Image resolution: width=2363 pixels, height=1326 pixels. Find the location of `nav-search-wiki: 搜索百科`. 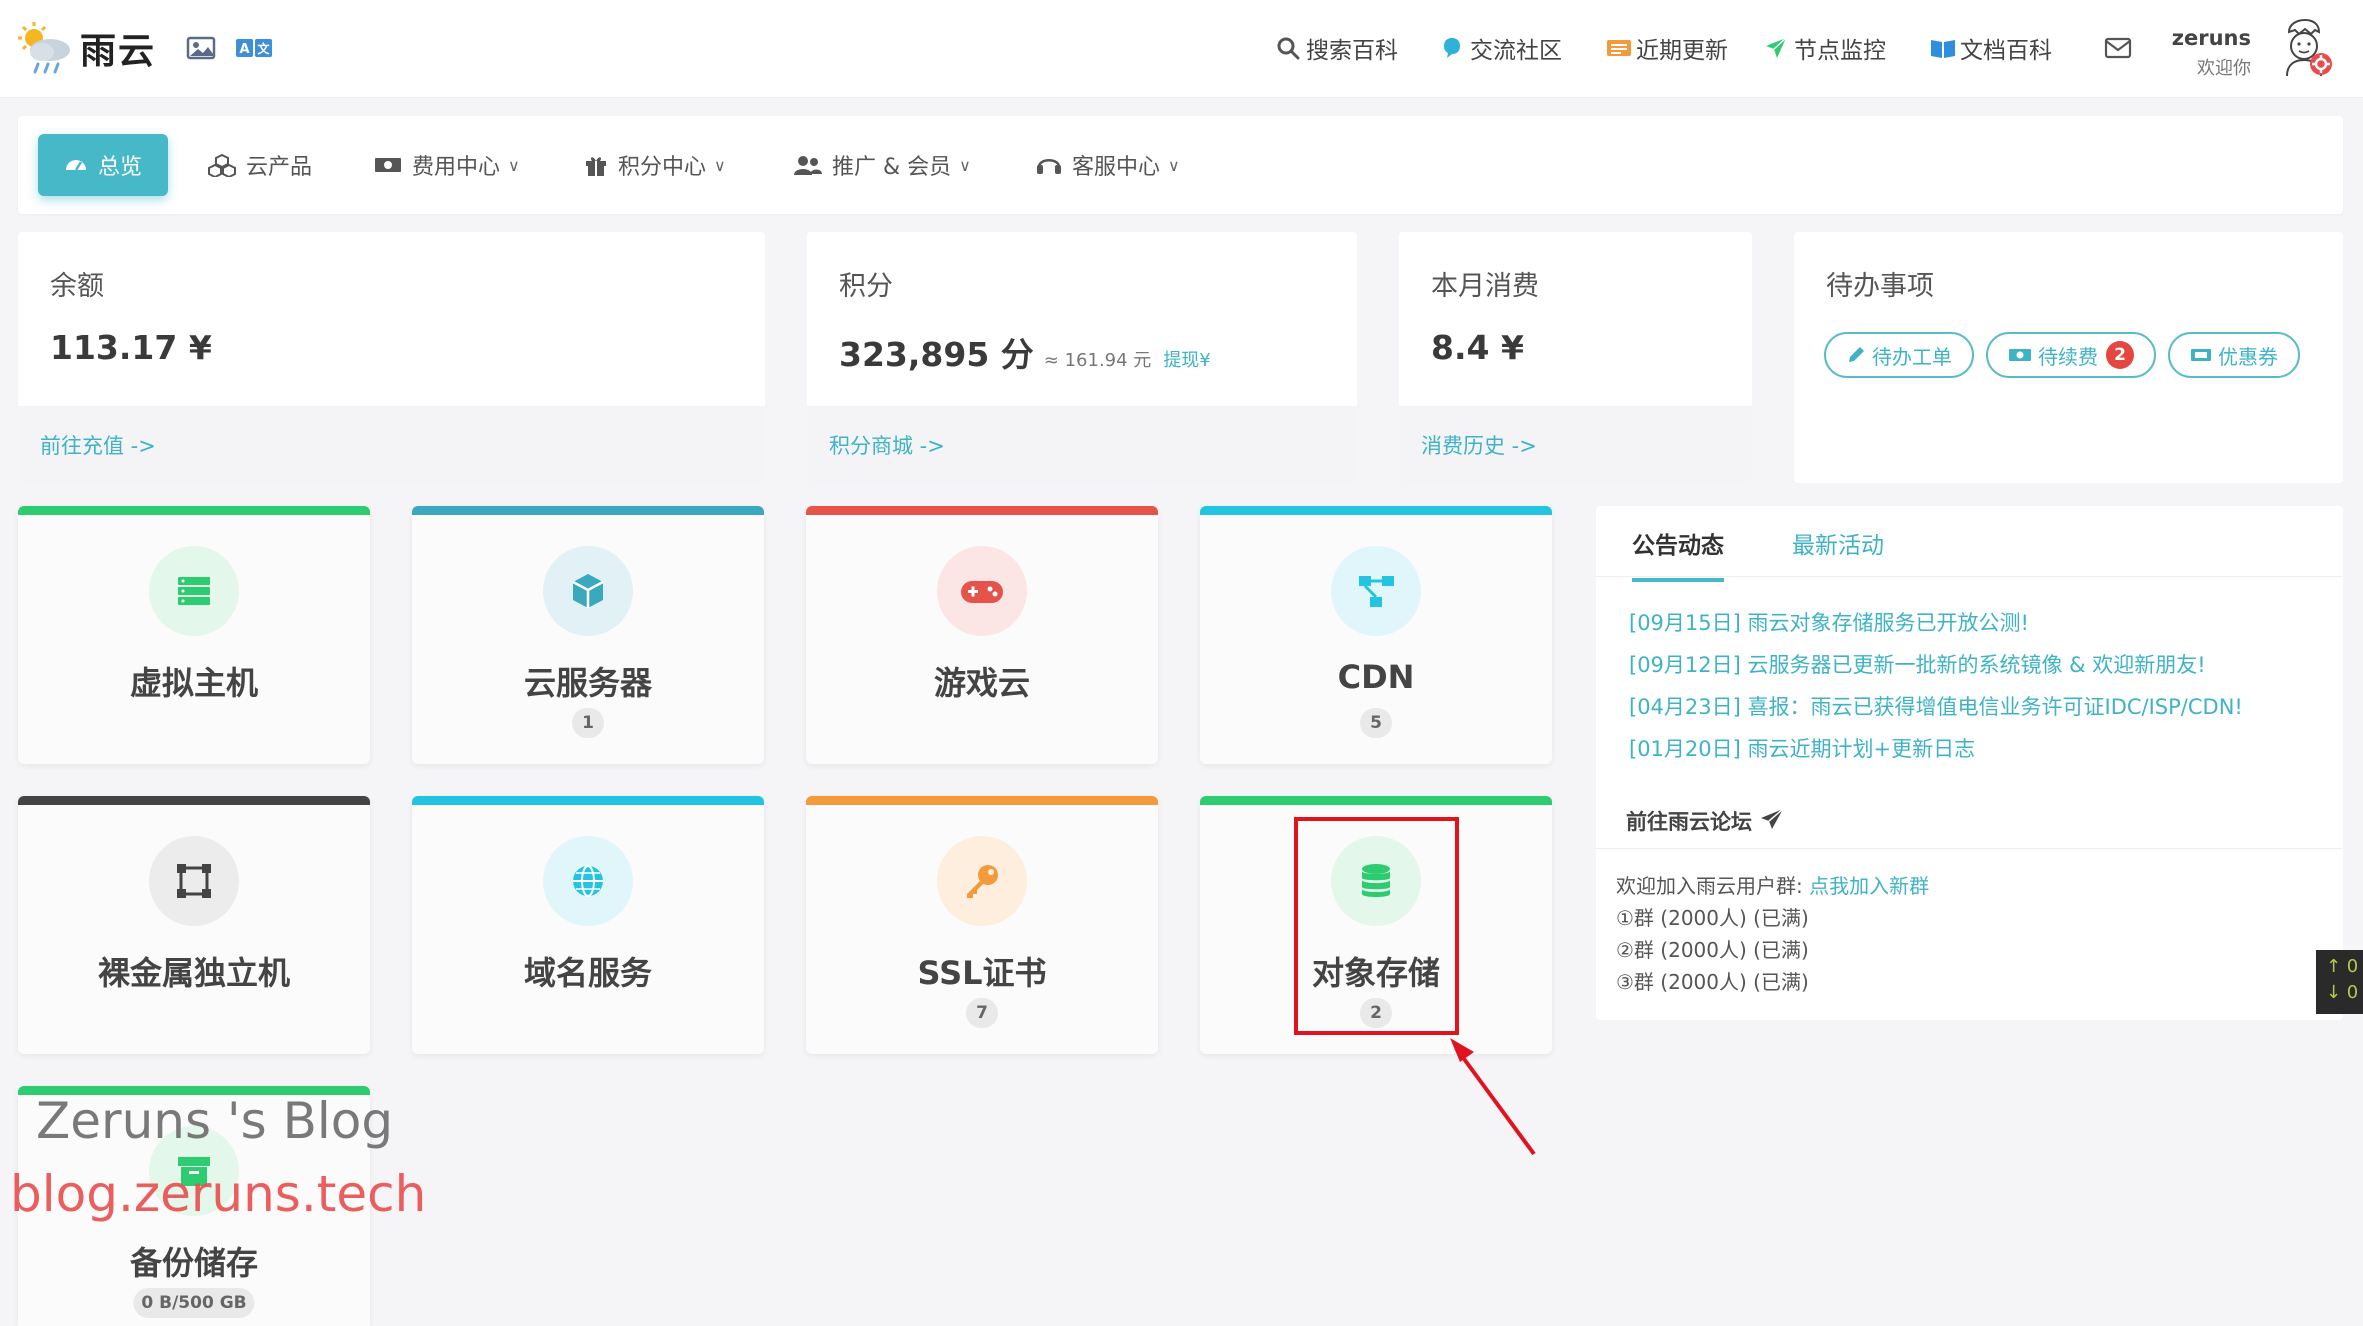

nav-search-wiki: 搜索百科 is located at coordinates (1337, 48).